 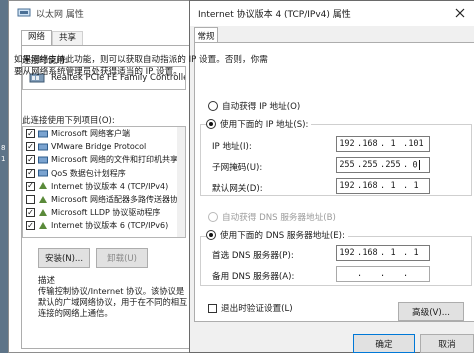 What do you see at coordinates (279, 218) in the screenshot?
I see `auto-dns-label: 自动获得 DNS 服务器地址(B)` at bounding box center [279, 218].